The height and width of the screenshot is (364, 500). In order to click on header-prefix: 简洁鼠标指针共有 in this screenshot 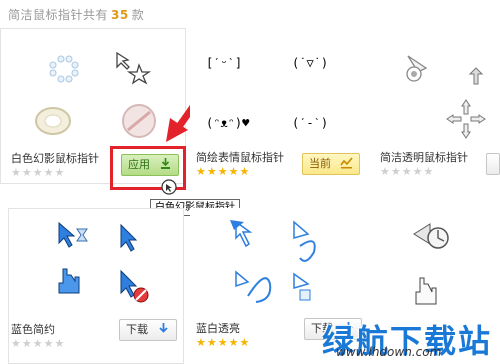, I will do `click(58, 15)`.